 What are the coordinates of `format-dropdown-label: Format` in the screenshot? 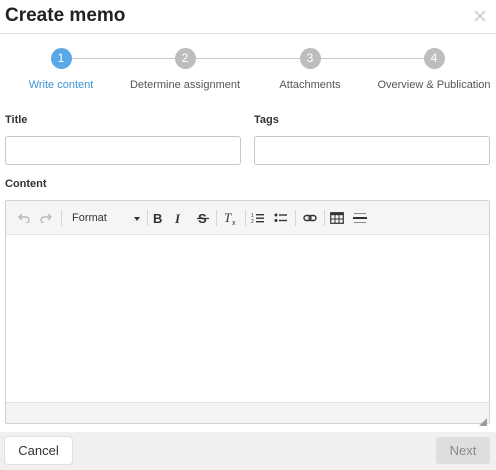 It's located at (89, 218).